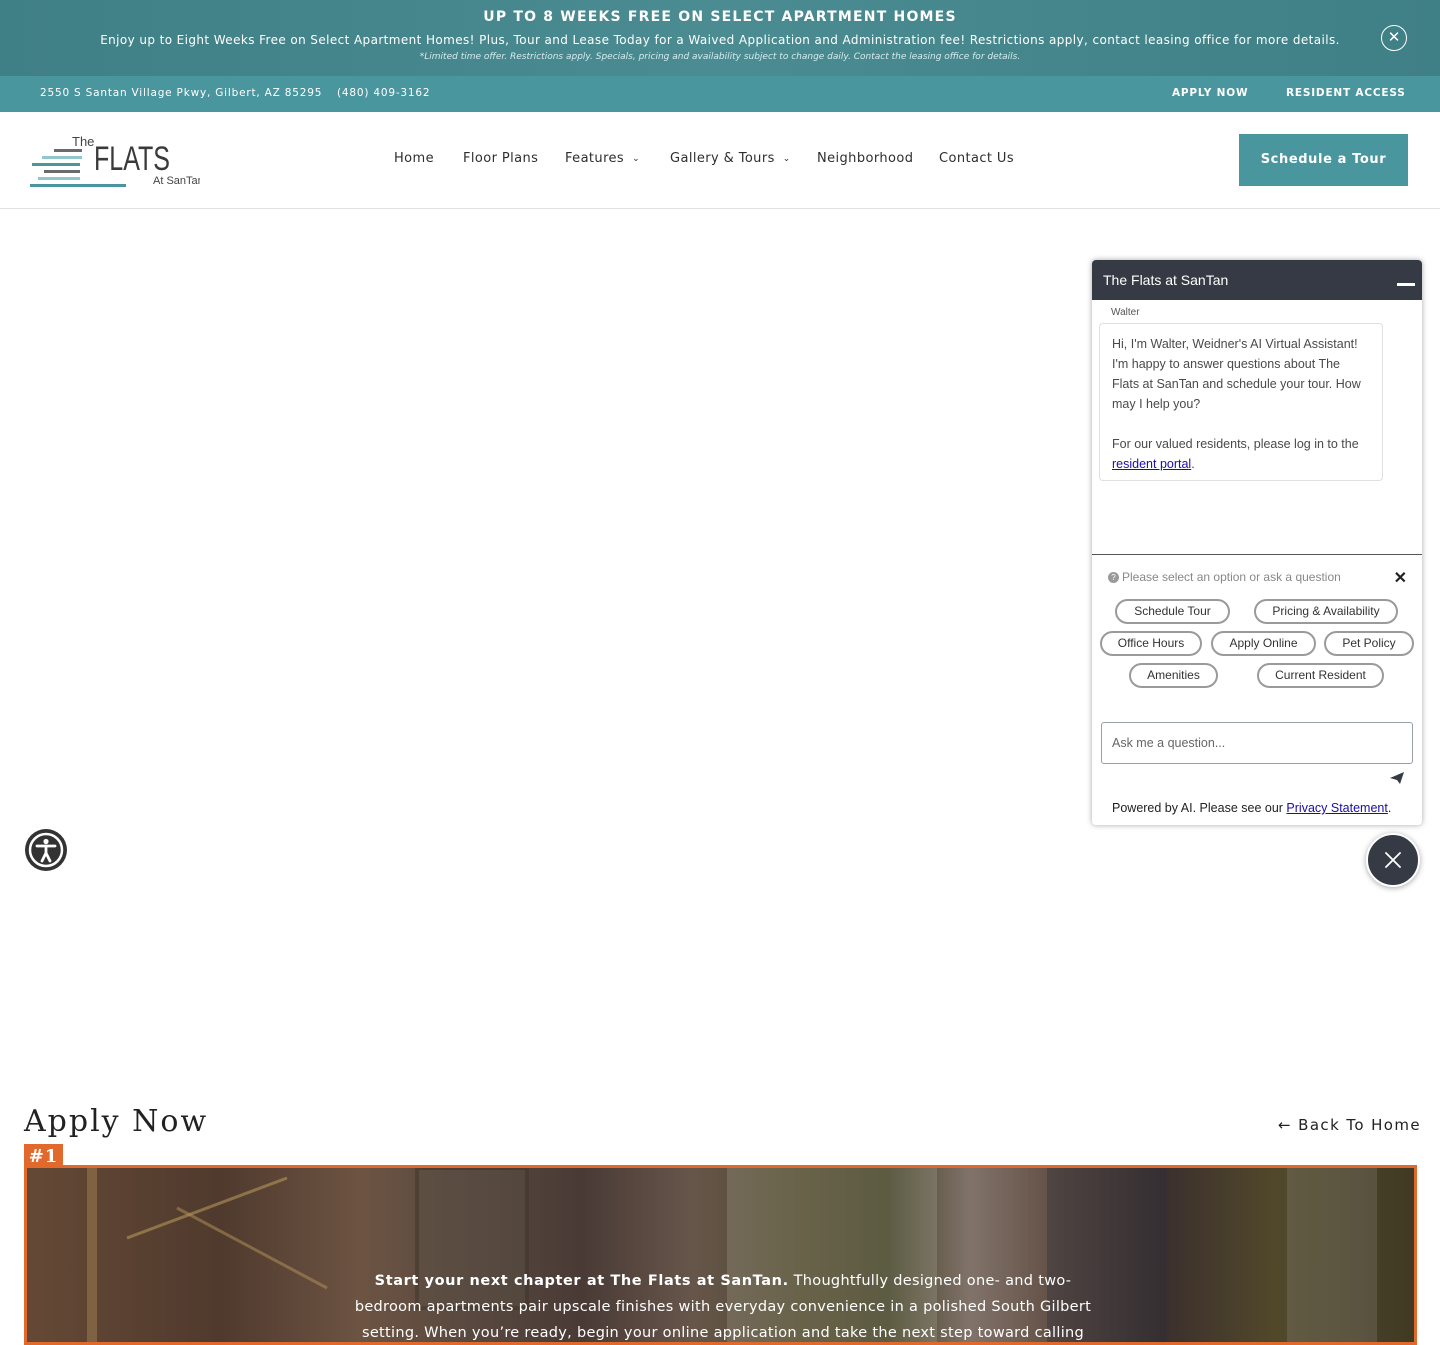 The image size is (1440, 1345). Describe the element at coordinates (1406, 284) in the screenshot. I see `minimize-icon` at that location.